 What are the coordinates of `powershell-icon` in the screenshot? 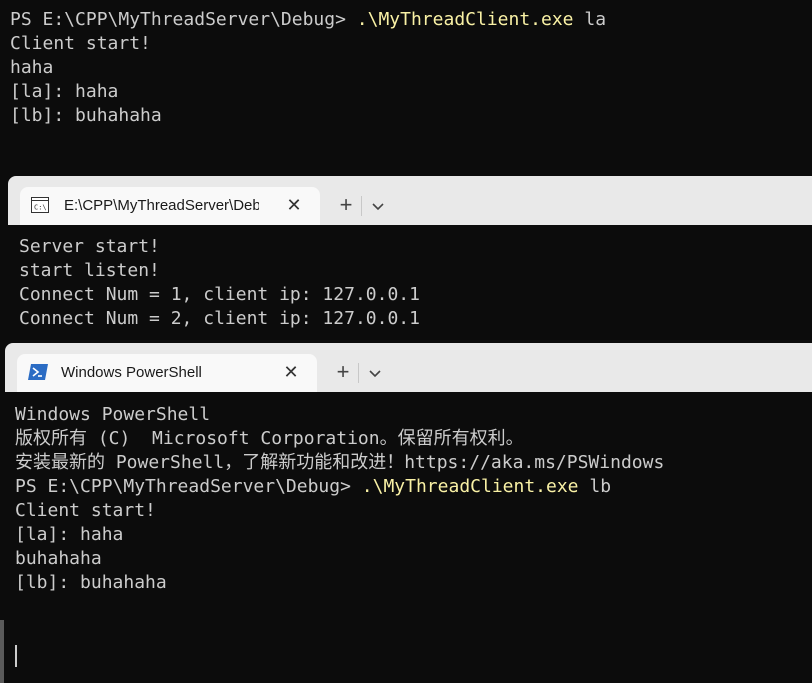 It's located at (38, 372).